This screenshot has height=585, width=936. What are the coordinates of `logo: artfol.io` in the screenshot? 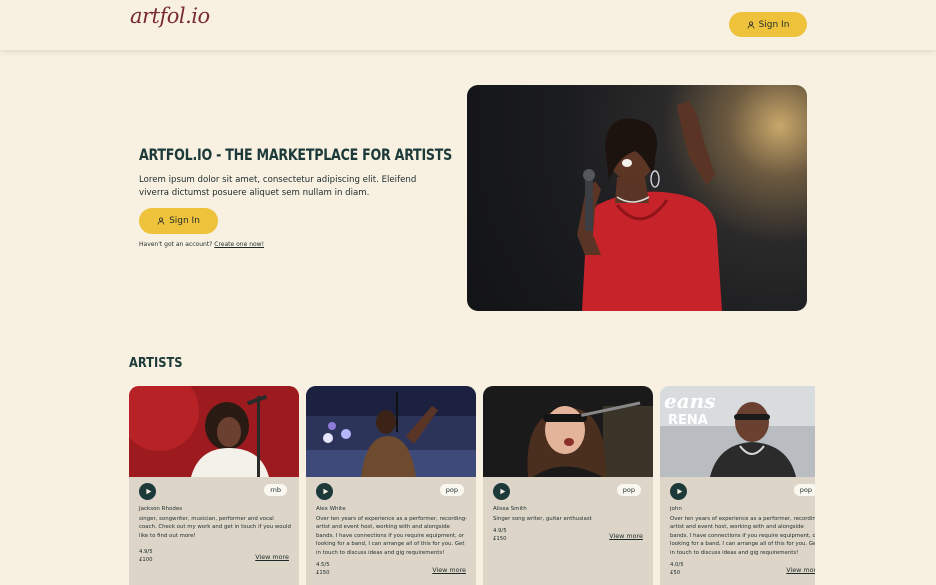 It's located at (170, 16).